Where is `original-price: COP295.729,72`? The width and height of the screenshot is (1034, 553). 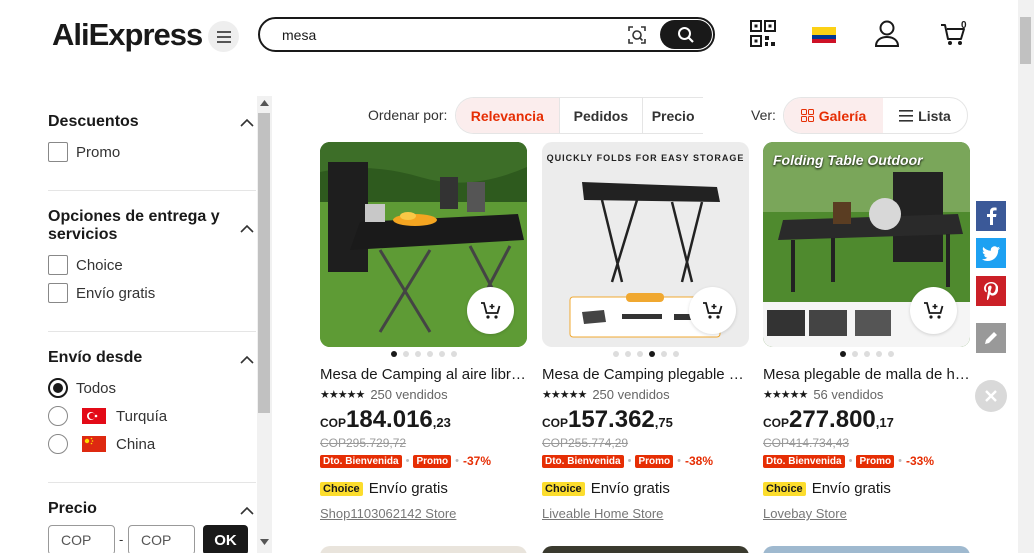 original-price: COP295.729,72 is located at coordinates (363, 443).